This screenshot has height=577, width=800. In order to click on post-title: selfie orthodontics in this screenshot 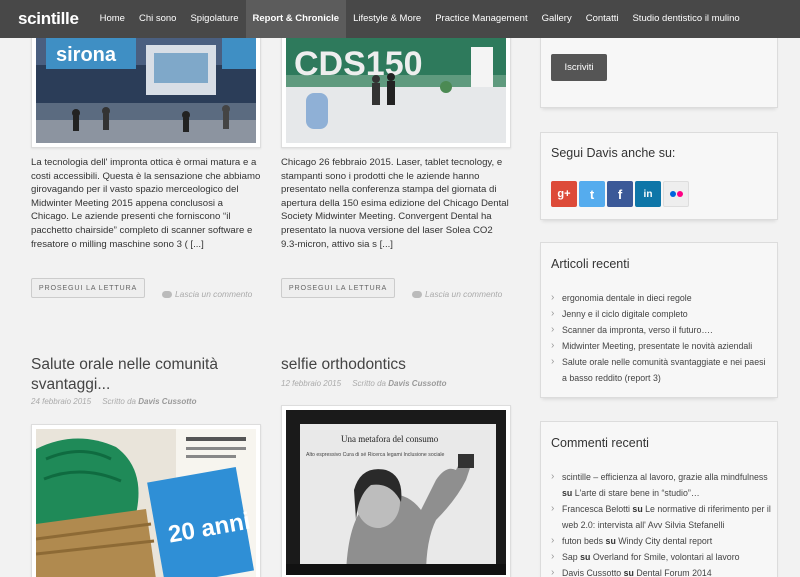, I will do `click(393, 365)`.